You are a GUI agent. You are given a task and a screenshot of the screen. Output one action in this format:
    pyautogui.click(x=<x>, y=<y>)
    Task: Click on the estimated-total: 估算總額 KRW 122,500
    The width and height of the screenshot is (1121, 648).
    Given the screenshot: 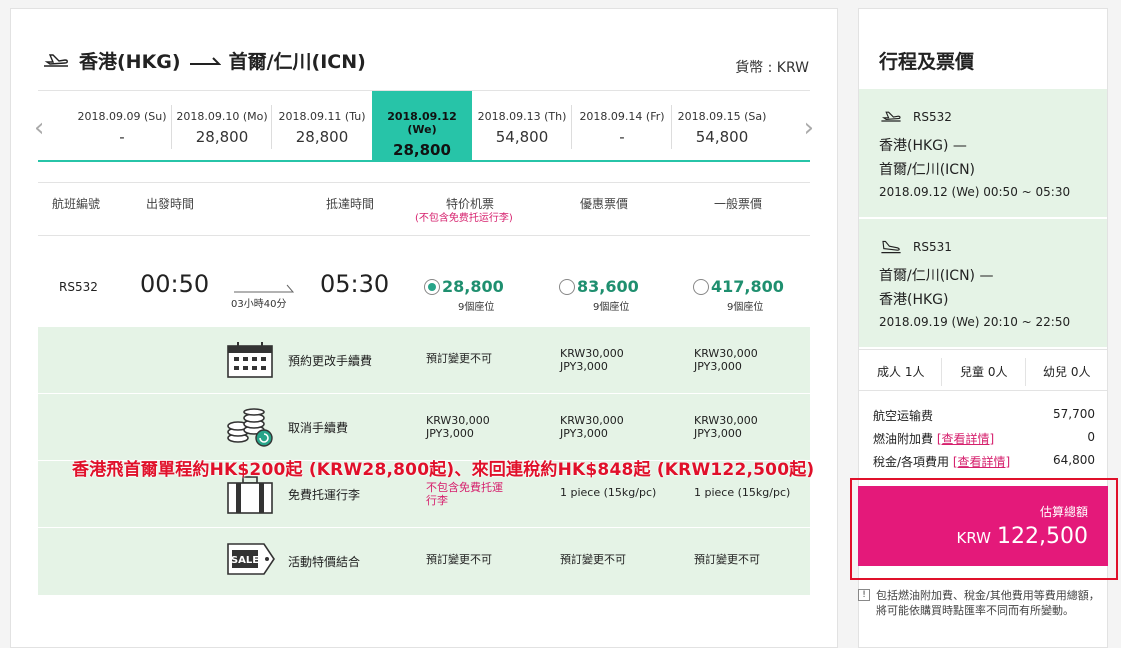 What is the action you would take?
    pyautogui.click(x=983, y=526)
    